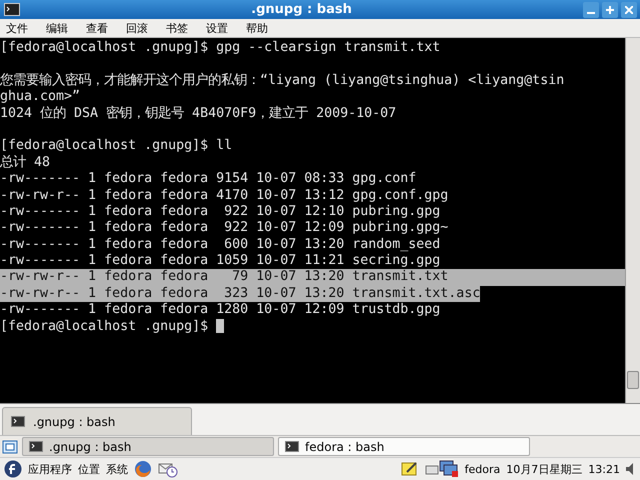 The height and width of the screenshot is (480, 640). Describe the element at coordinates (604, 469) in the screenshot. I see `clock-text: 13:21` at that location.